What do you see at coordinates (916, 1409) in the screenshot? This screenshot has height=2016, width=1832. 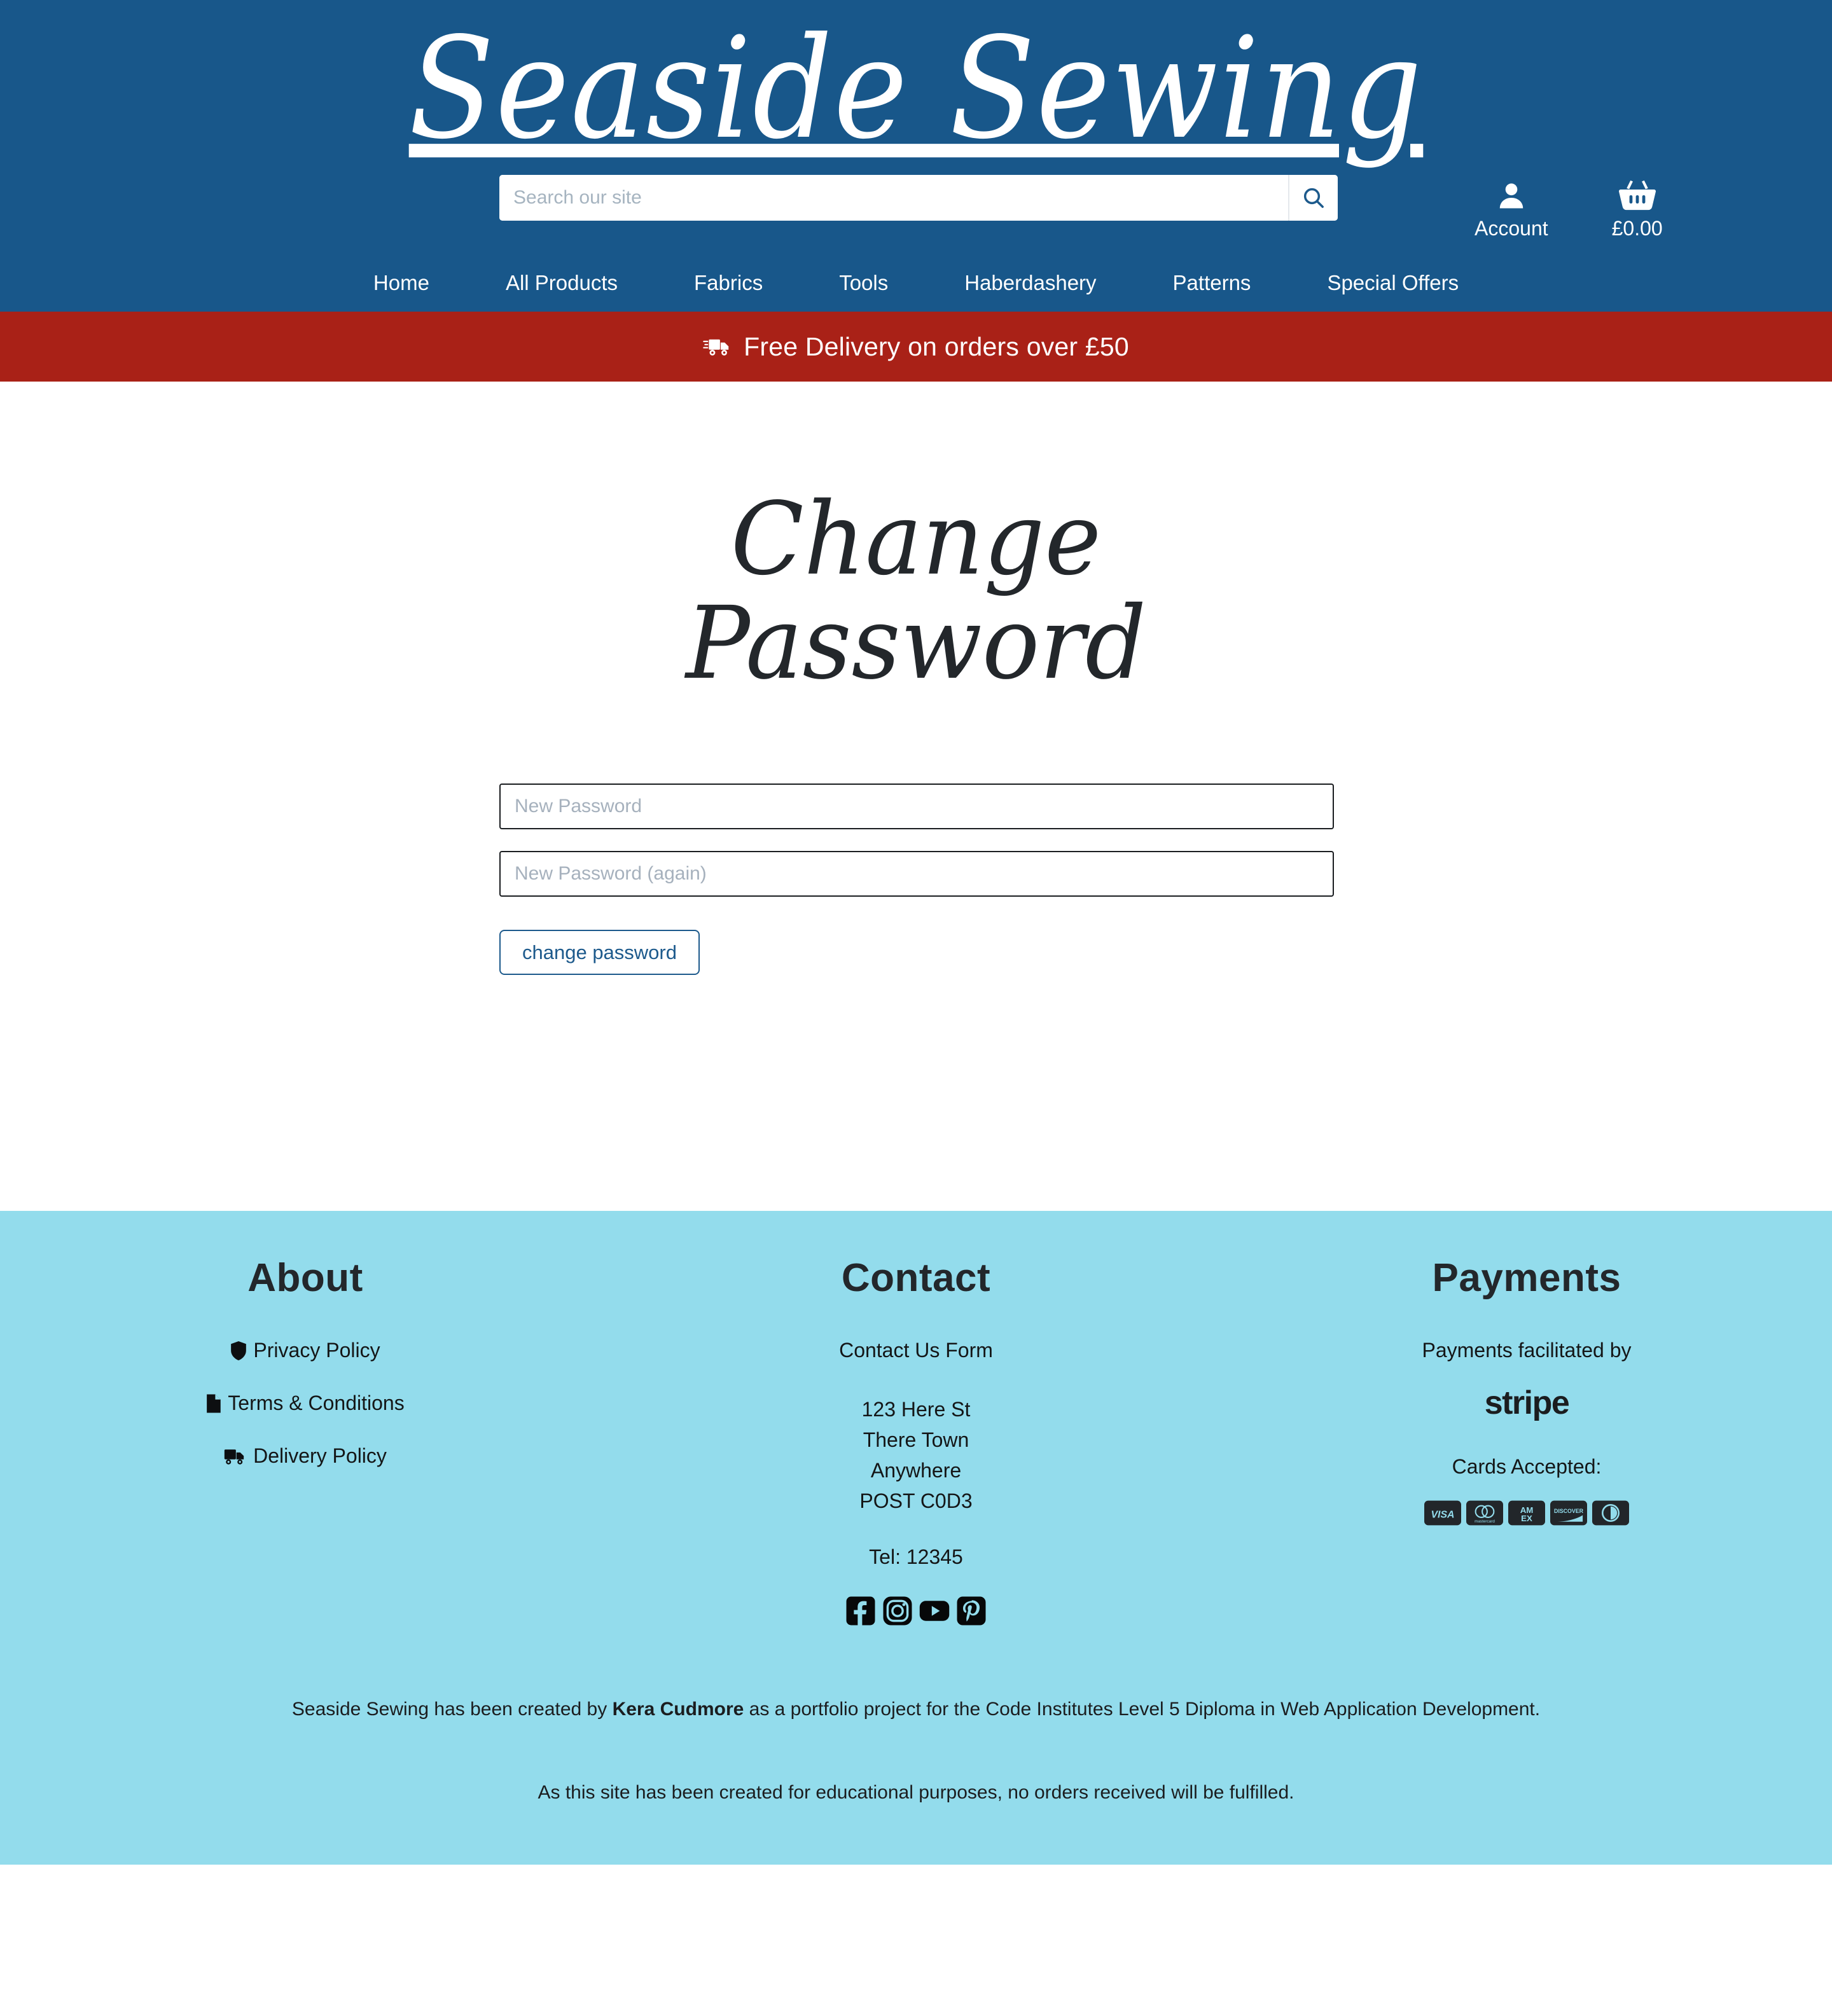 I see `address-line-1: 123 Here St` at bounding box center [916, 1409].